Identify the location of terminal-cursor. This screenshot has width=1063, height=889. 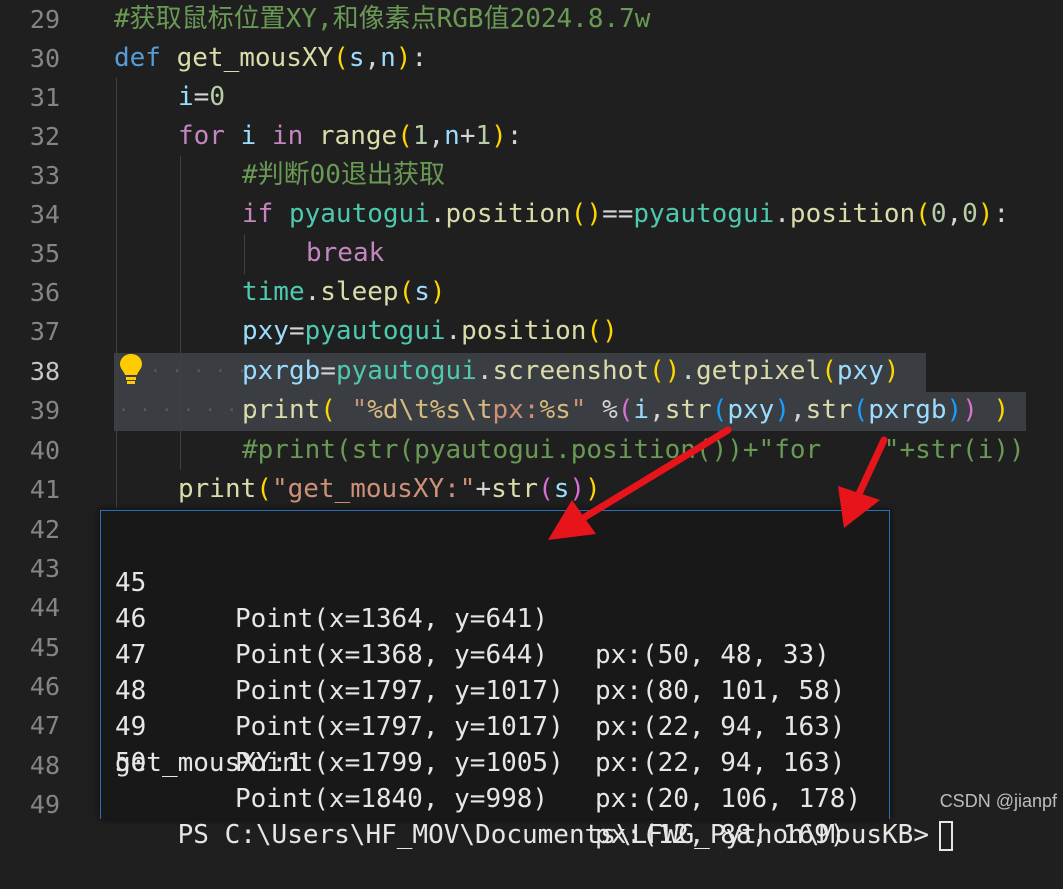
(945, 835).